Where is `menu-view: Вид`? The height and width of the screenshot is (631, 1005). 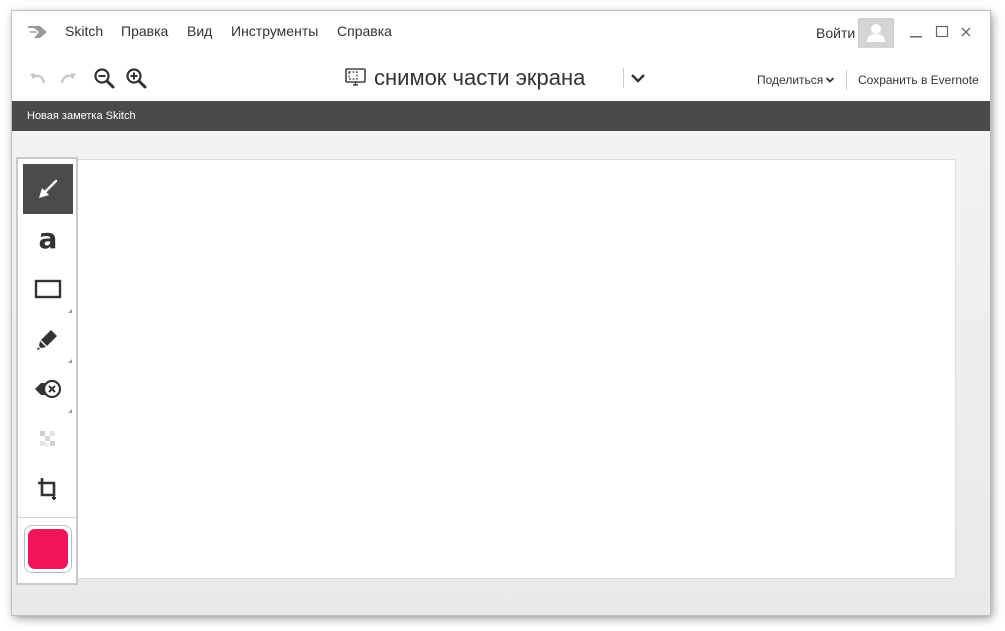 menu-view: Вид is located at coordinates (199, 31).